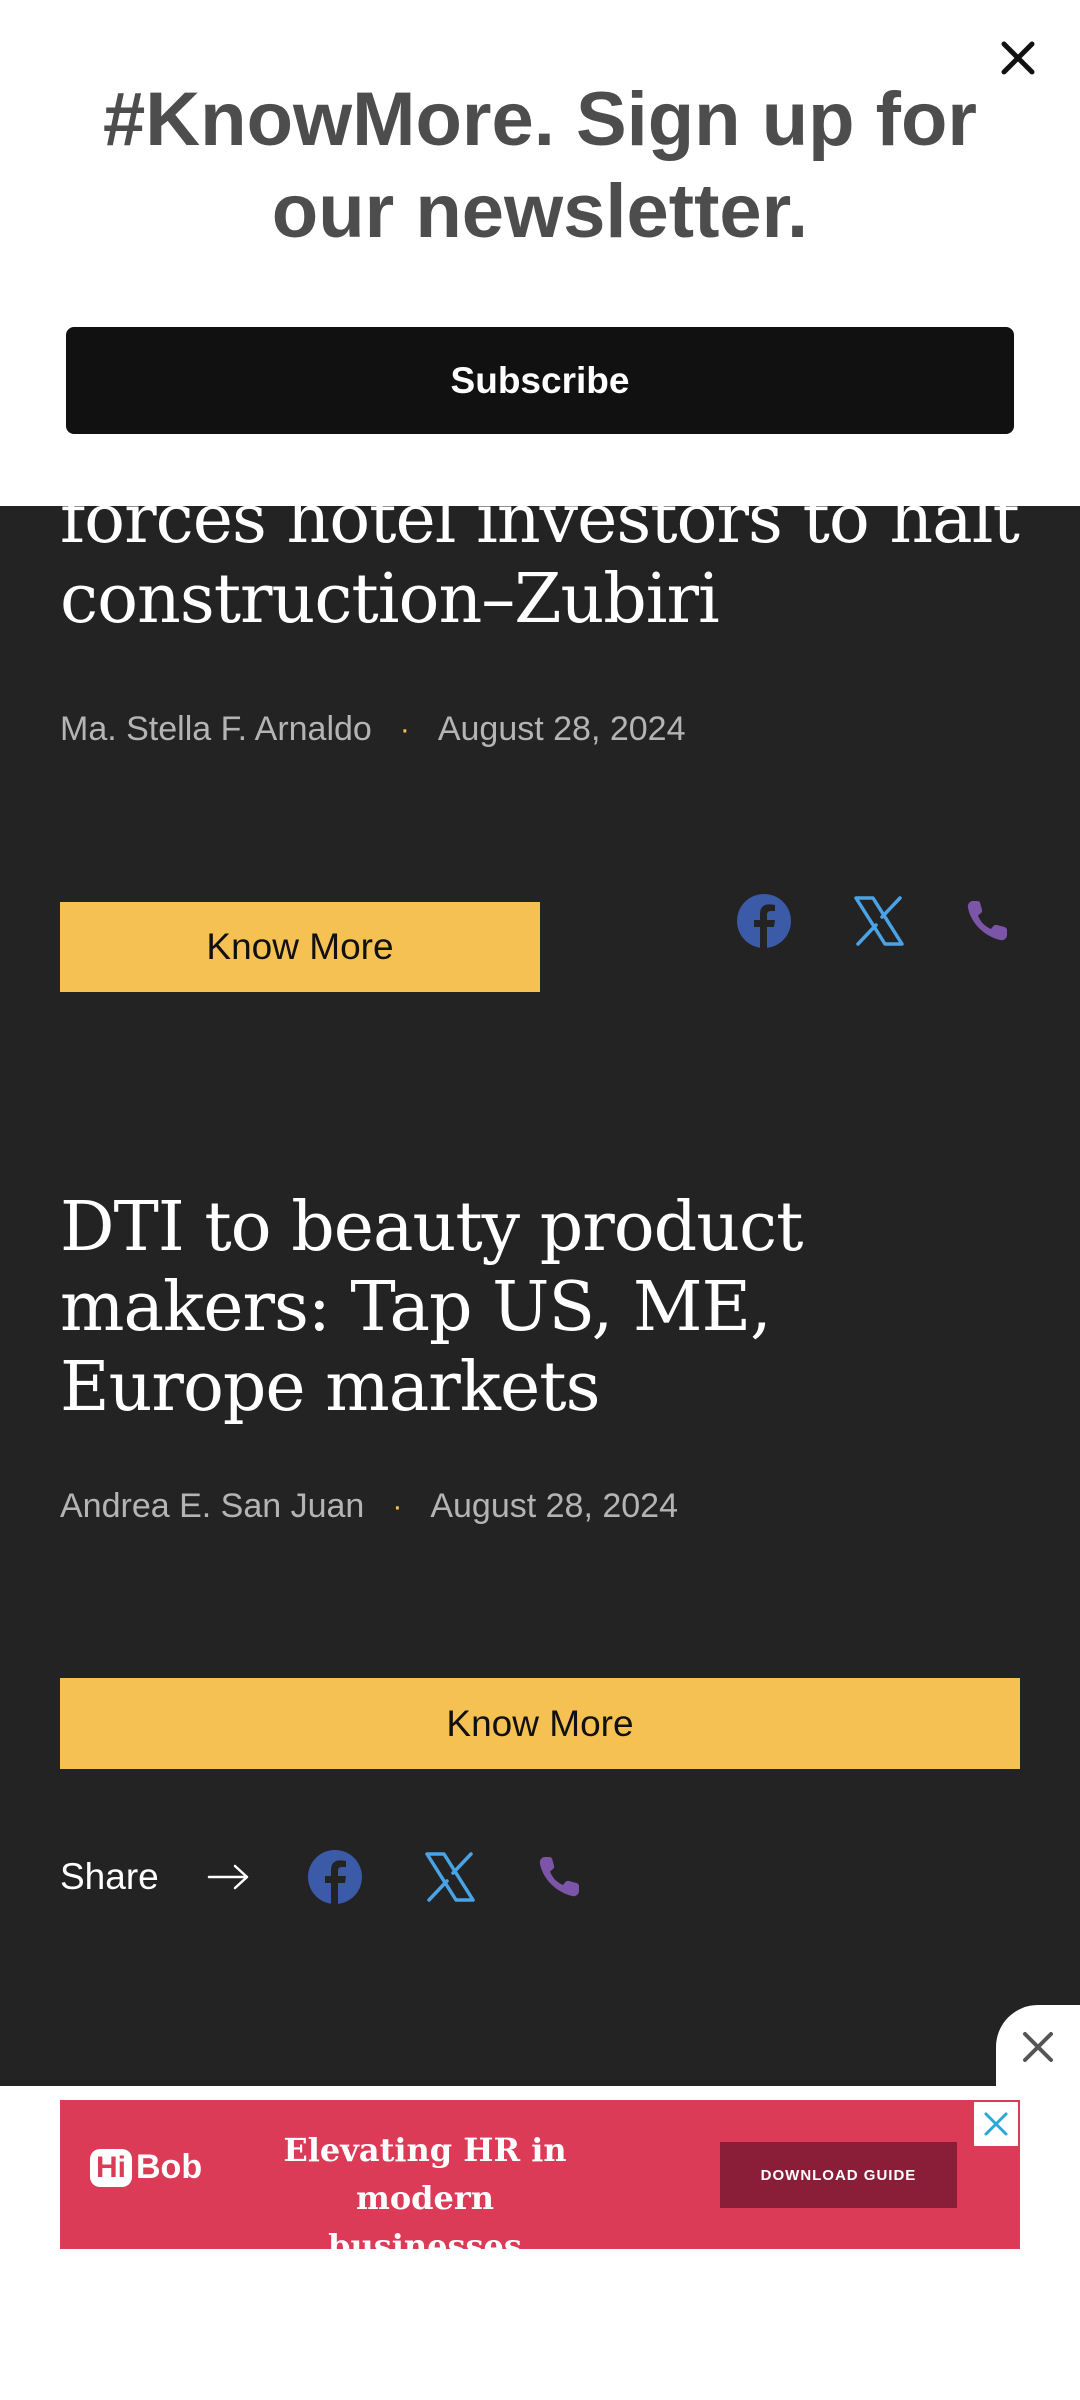 This screenshot has height=2400, width=1080. What do you see at coordinates (540, 165) in the screenshot?
I see `newsletter-title: #KnowMore. Sign up for our newsletter.` at bounding box center [540, 165].